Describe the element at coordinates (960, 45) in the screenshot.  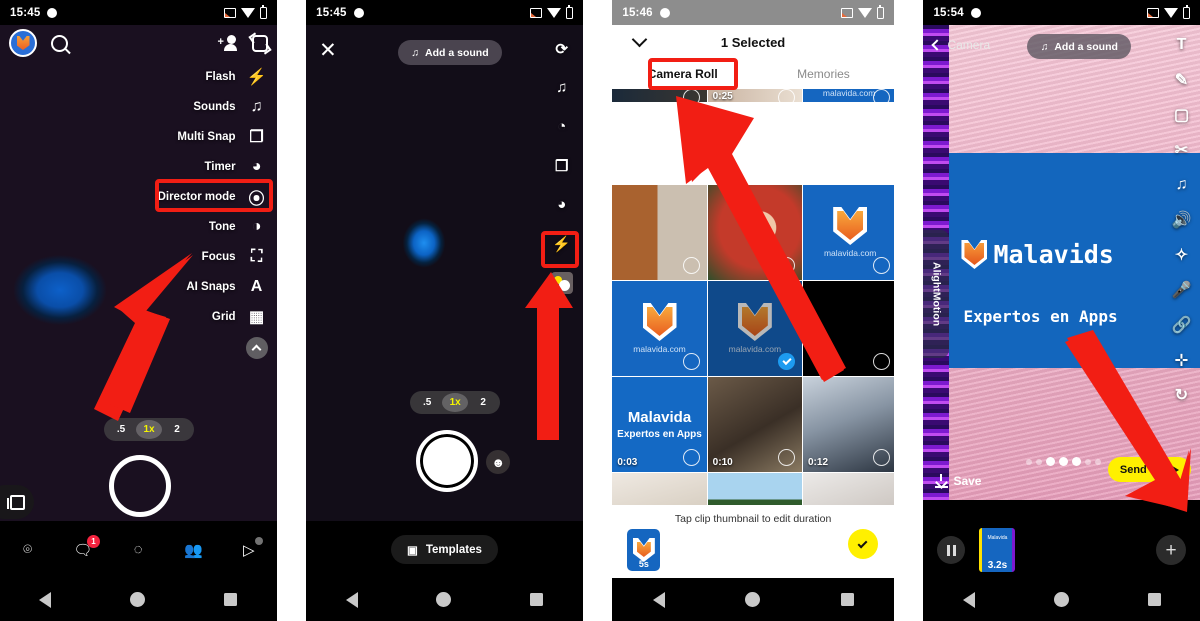
I see `back-to-camera-button: Camera` at that location.